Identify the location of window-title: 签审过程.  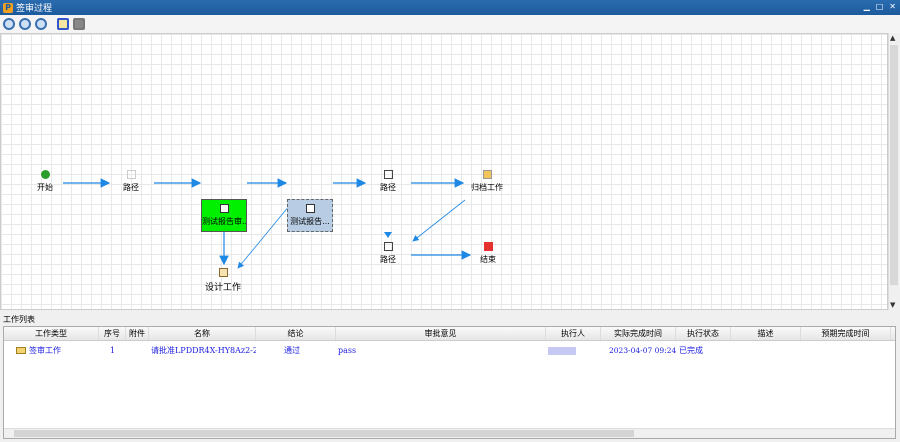
(34, 9).